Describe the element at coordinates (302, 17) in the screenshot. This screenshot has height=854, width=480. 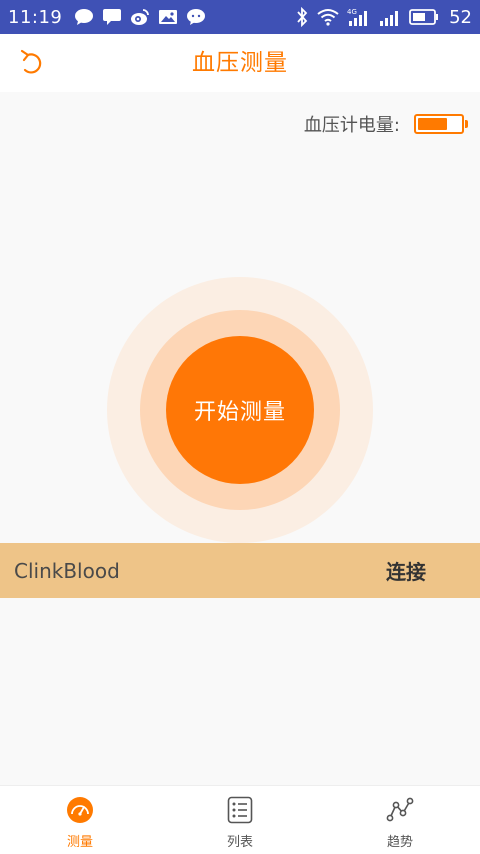
I see `bluetooth-icon` at that location.